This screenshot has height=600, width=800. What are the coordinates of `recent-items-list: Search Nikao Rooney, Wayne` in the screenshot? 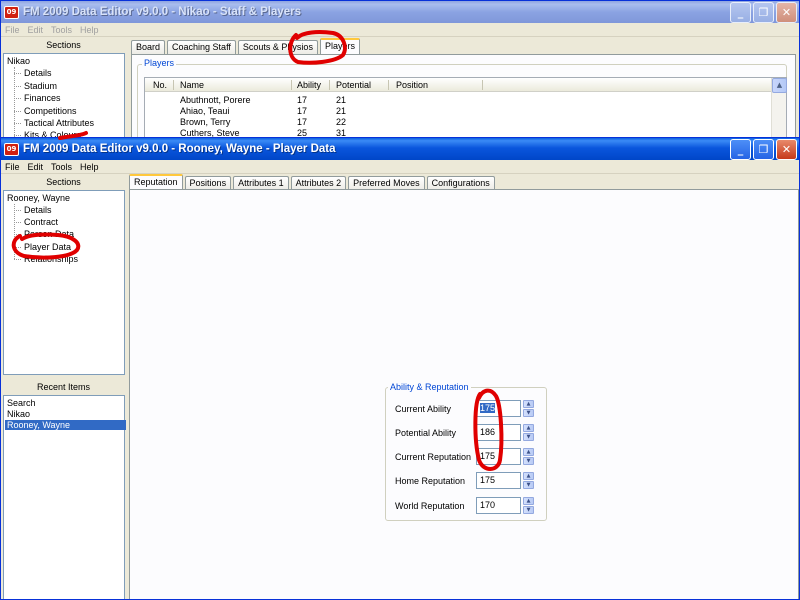 It's located at (64, 497).